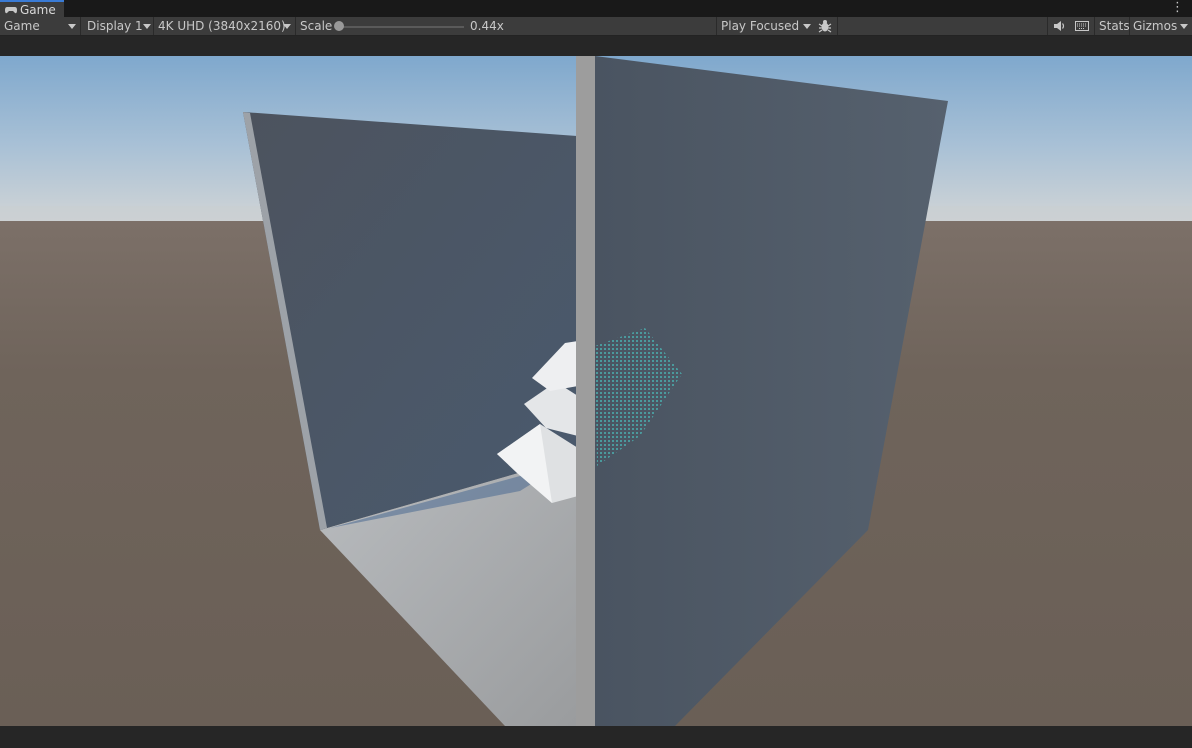 This screenshot has width=1192, height=748. What do you see at coordinates (1177, 8) in the screenshot?
I see `more-vertical-icon: ⋮` at bounding box center [1177, 8].